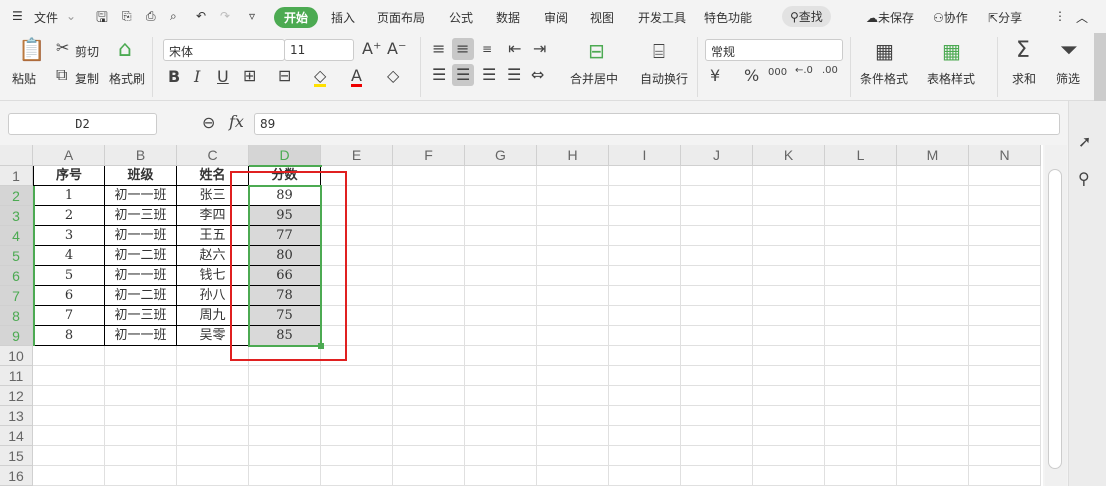 The width and height of the screenshot is (1106, 486). I want to click on table-cell: 8, so click(69, 336).